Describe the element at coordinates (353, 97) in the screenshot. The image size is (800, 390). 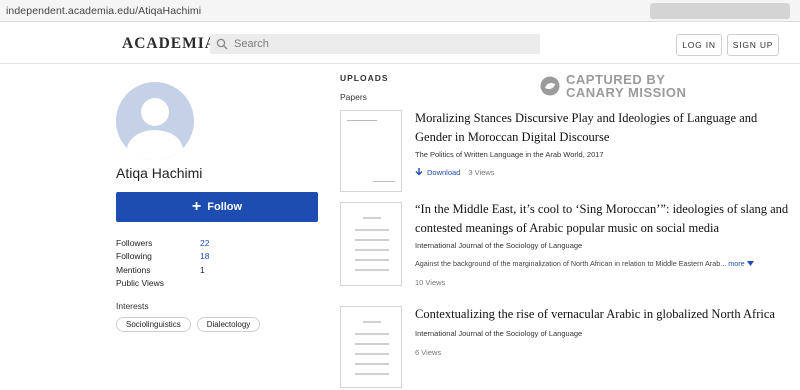
I see `papers-subheading: Papers` at that location.